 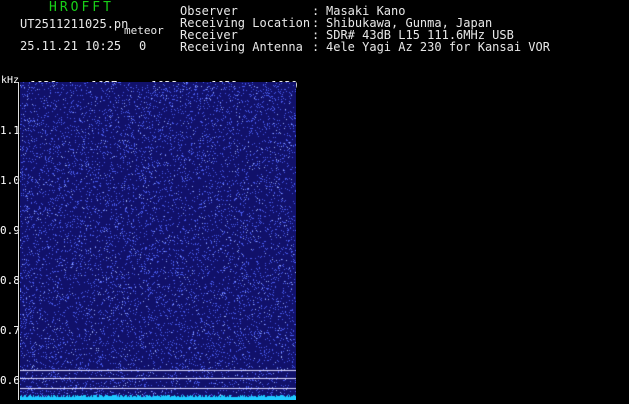 I want to click on y-tick-label: 1.0, so click(x=10, y=180).